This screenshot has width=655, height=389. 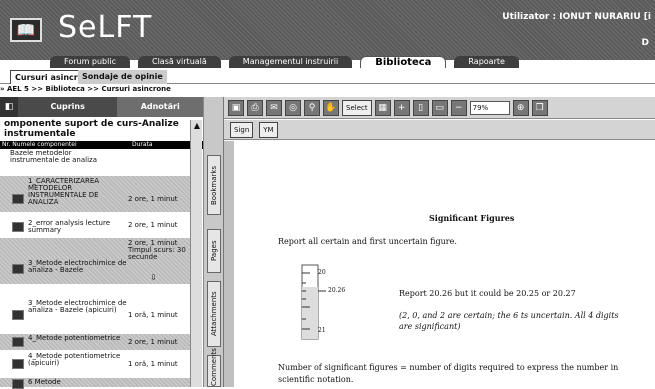 What do you see at coordinates (420, 107) in the screenshot?
I see `fit-page-icon: ▯` at bounding box center [420, 107].